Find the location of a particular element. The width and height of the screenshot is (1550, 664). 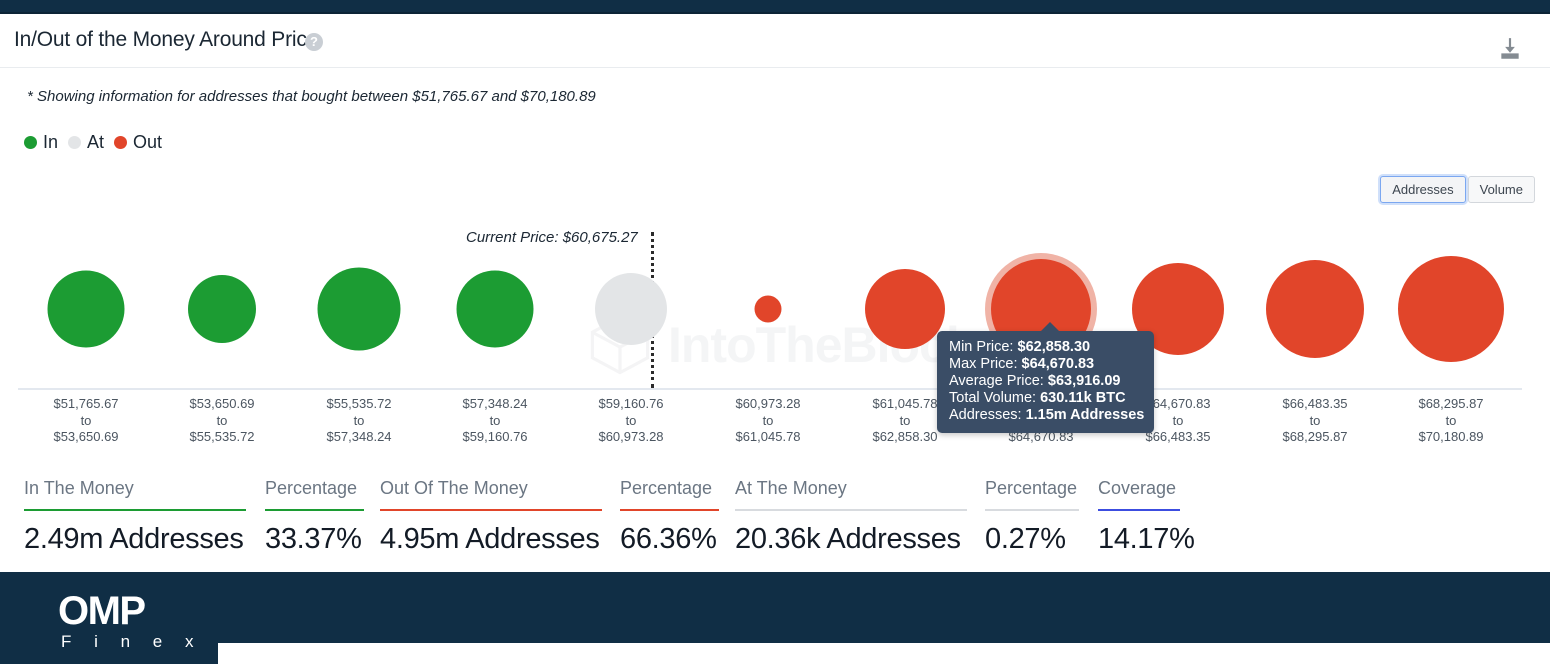

card-header: In/Out of the Money Around Price ? is located at coordinates (775, 41).